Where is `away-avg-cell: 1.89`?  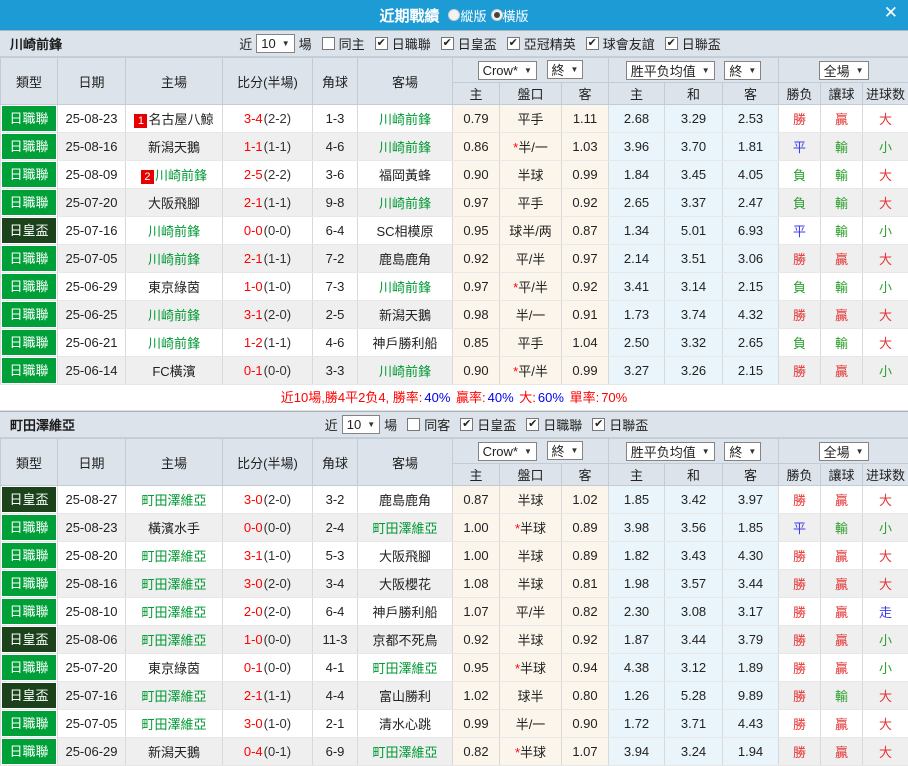
away-avg-cell: 1.89 is located at coordinates (751, 668).